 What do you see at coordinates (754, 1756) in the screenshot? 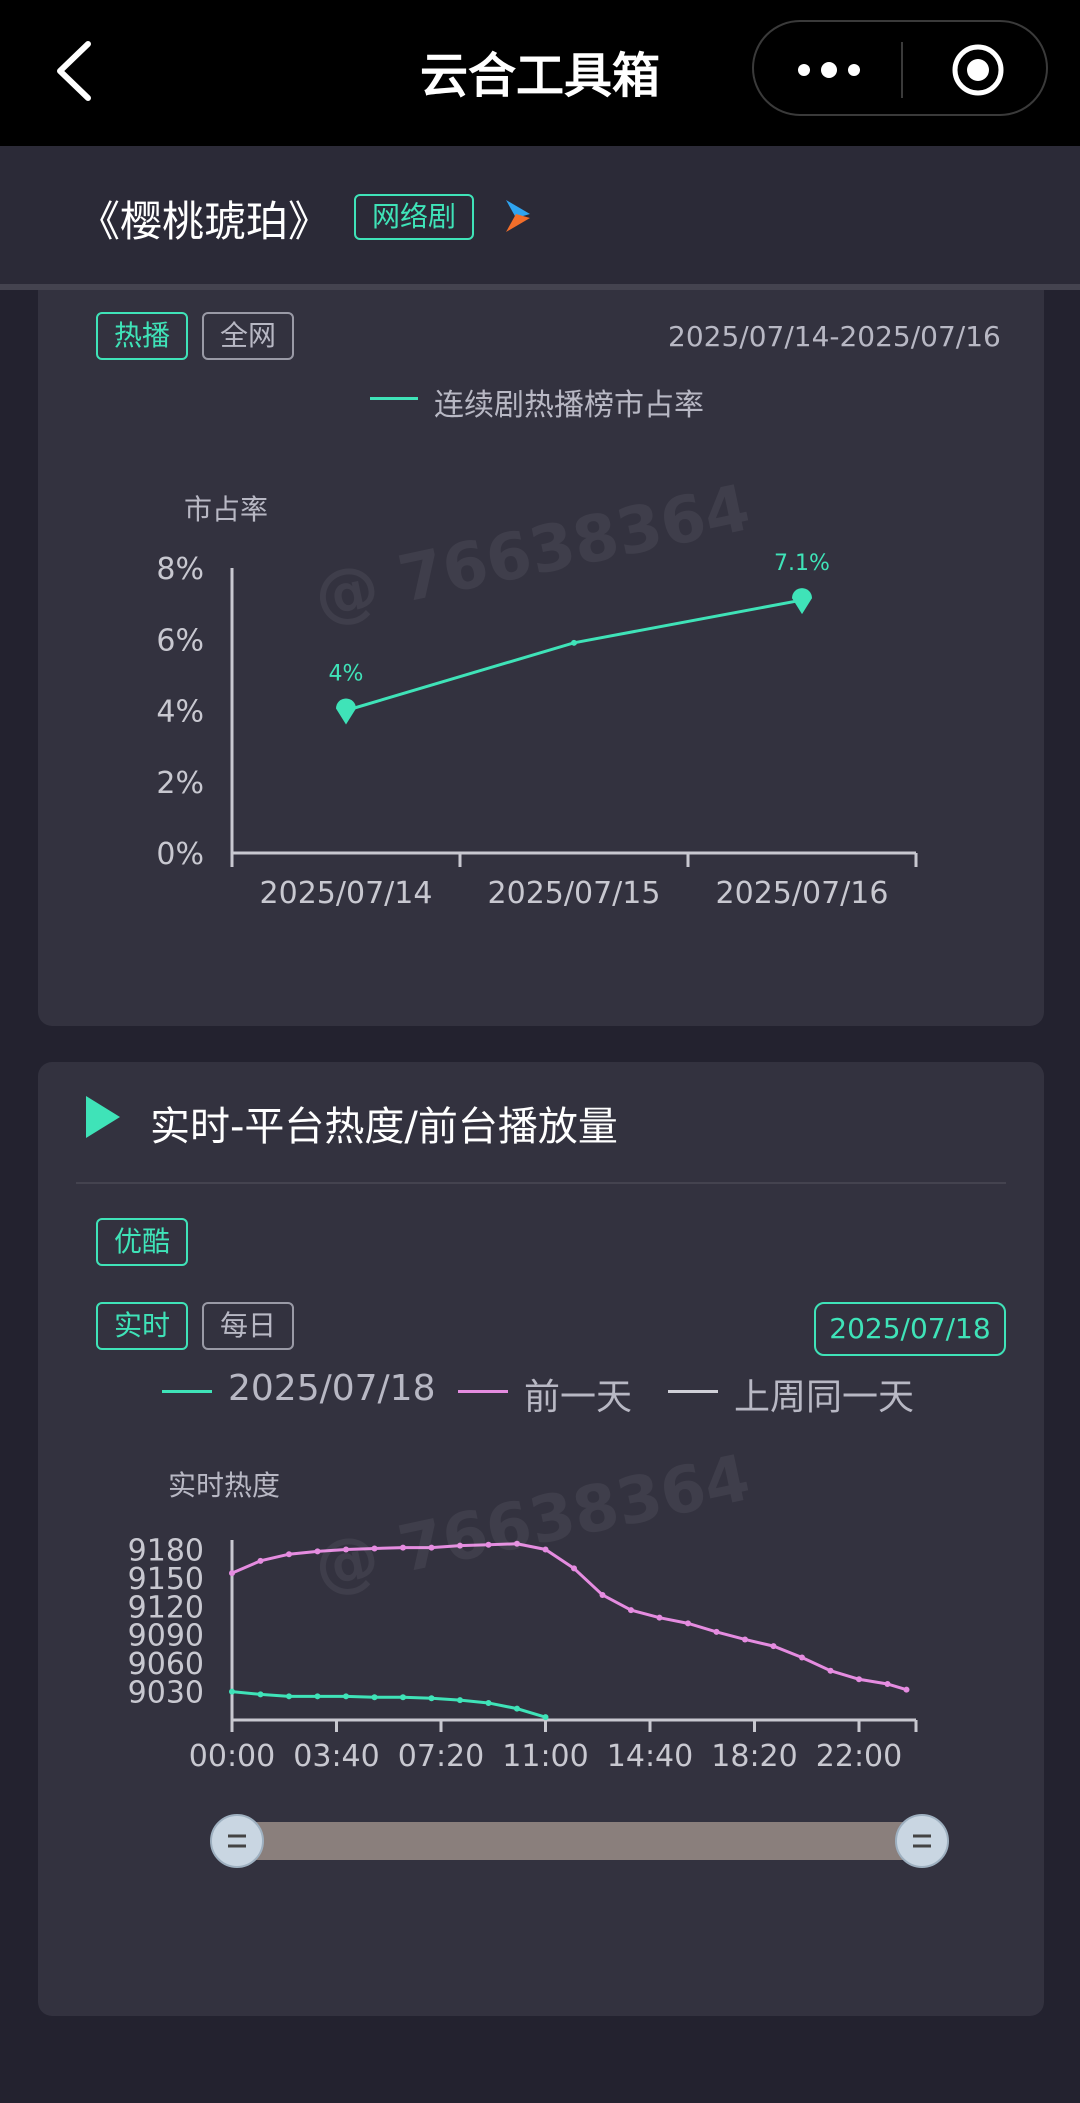
I see `x-tick-label: 18:20` at bounding box center [754, 1756].